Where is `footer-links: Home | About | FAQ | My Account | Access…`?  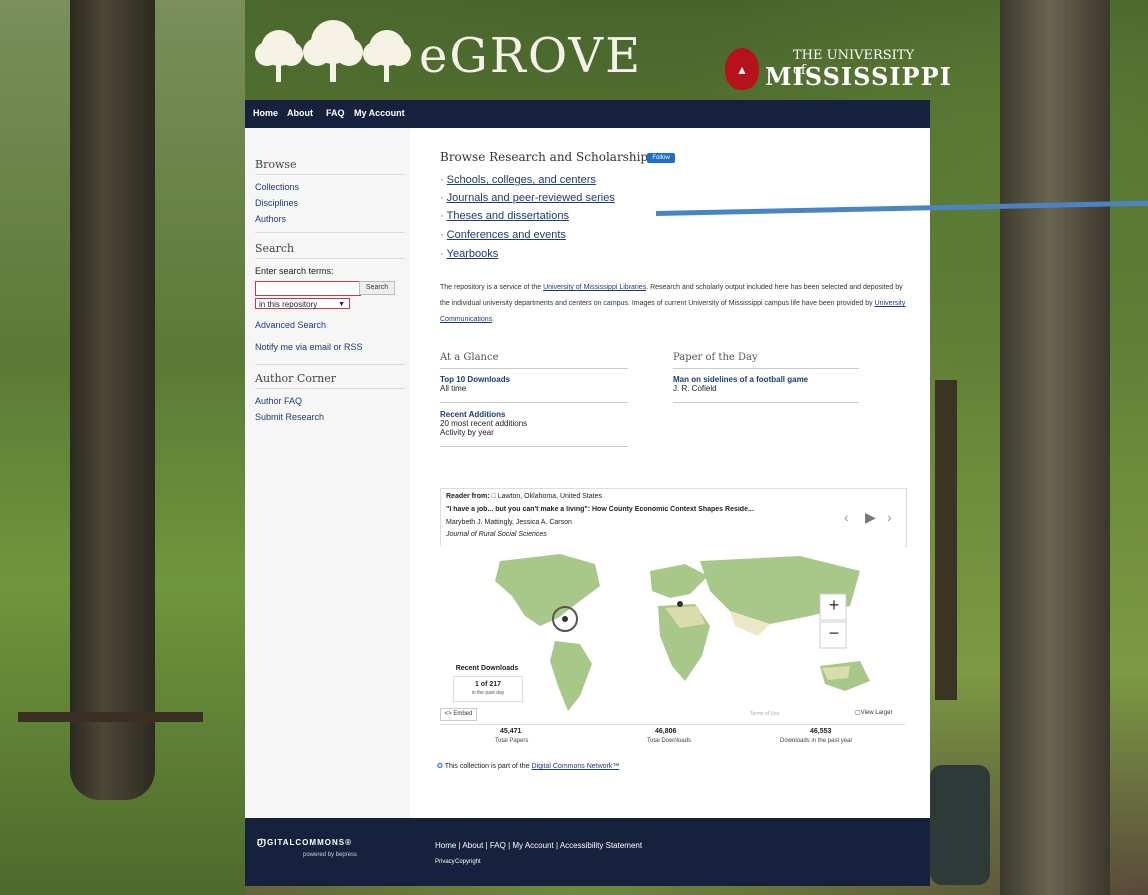 footer-links: Home | About | FAQ | My Account | Access… is located at coordinates (538, 845).